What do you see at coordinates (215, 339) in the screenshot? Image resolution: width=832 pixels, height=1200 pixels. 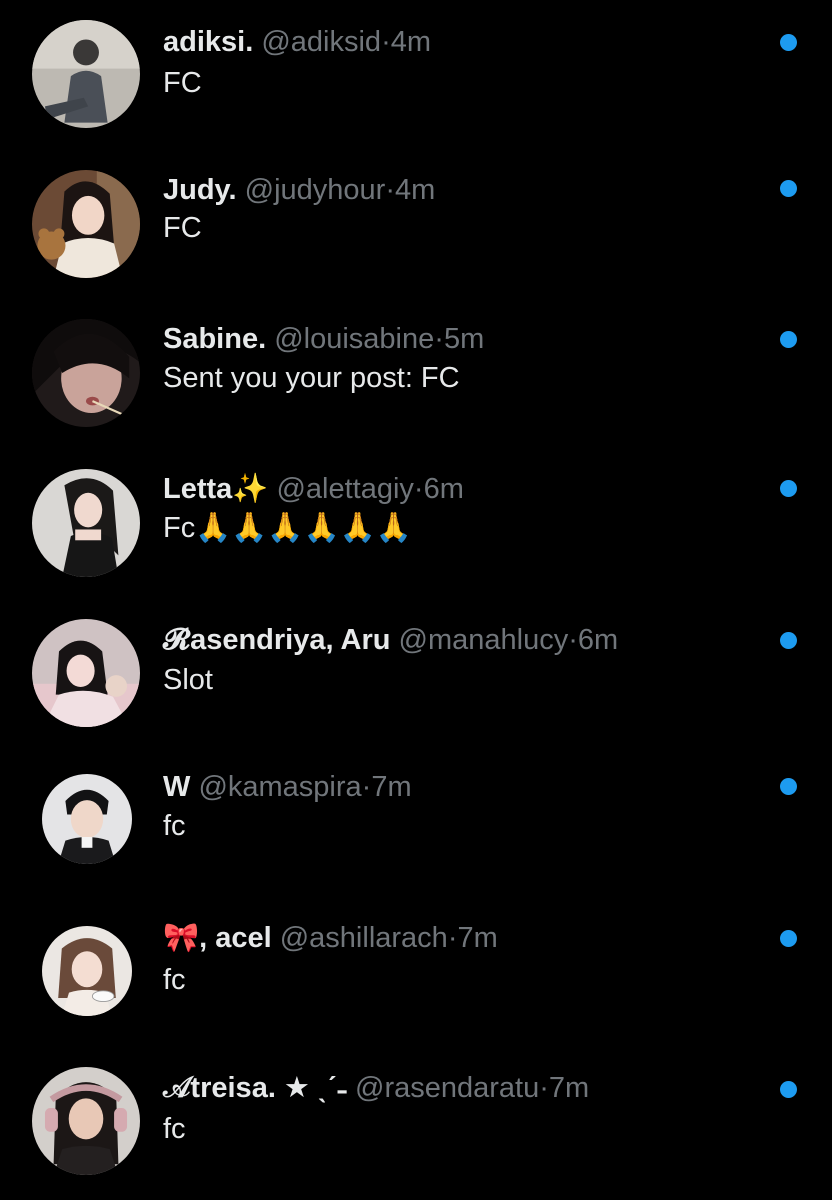 I see `sender-name: Sabine.` at bounding box center [215, 339].